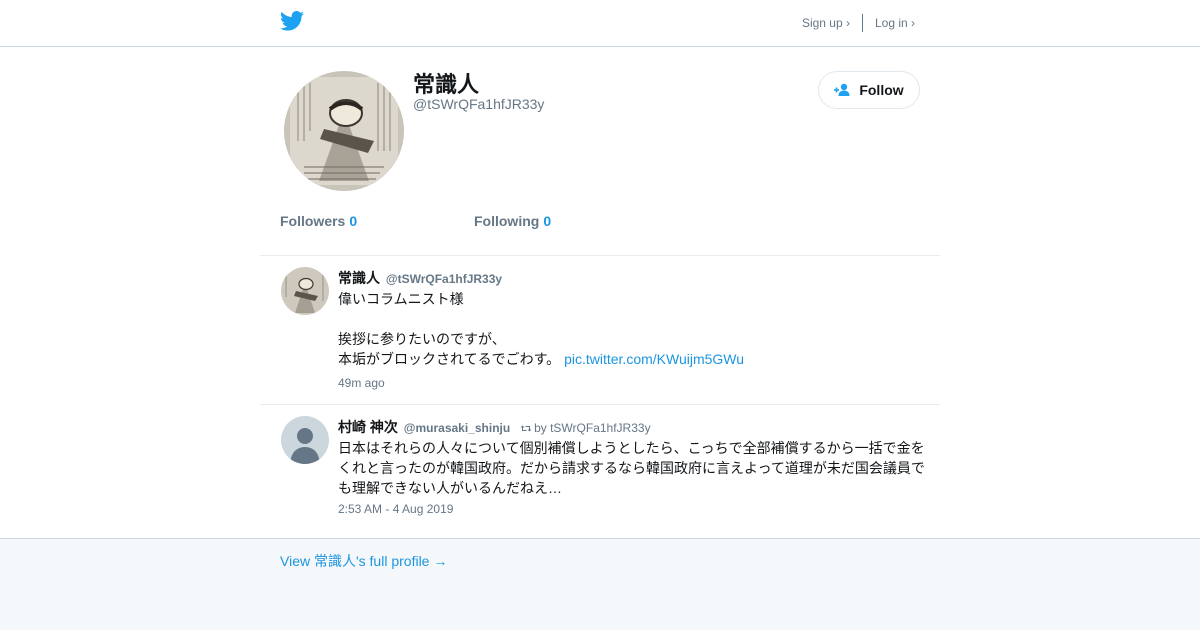  Describe the element at coordinates (361, 383) in the screenshot. I see `tweet-timestamp: 49m ago` at that location.